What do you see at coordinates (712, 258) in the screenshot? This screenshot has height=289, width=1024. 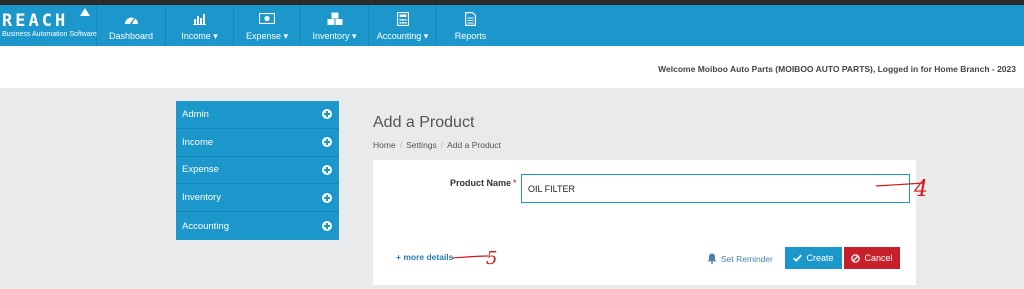 I see `bell-icon` at bounding box center [712, 258].